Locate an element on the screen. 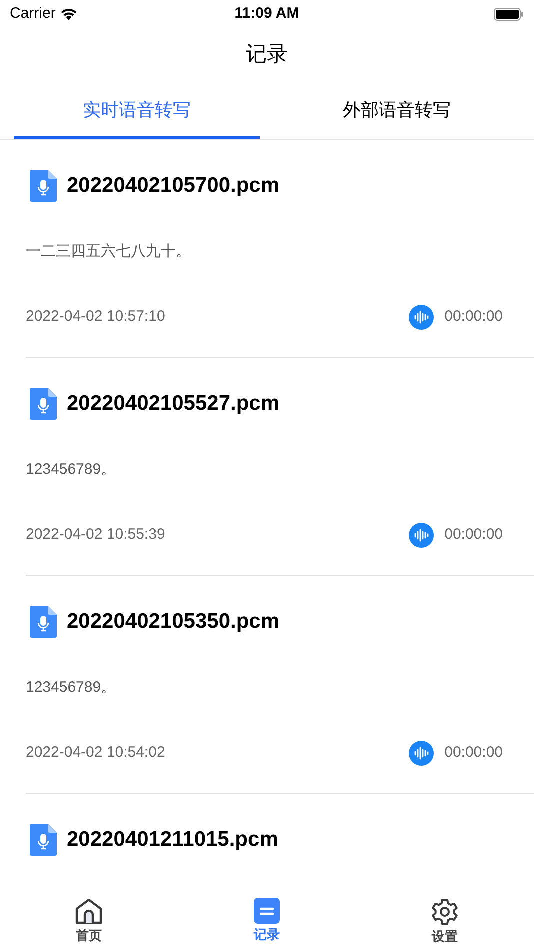 Image resolution: width=534 pixels, height=950 pixels. transcript-text: 一二三四五六七八九十。 is located at coordinates (108, 252).